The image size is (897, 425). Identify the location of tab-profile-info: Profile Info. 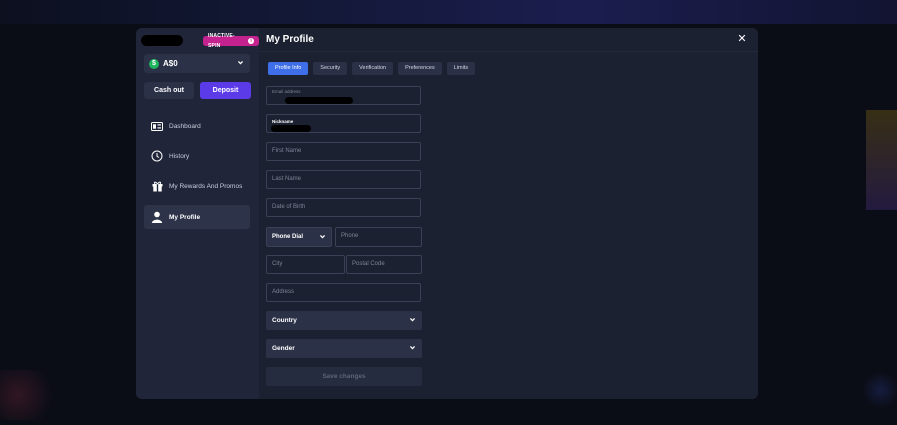
(288, 68).